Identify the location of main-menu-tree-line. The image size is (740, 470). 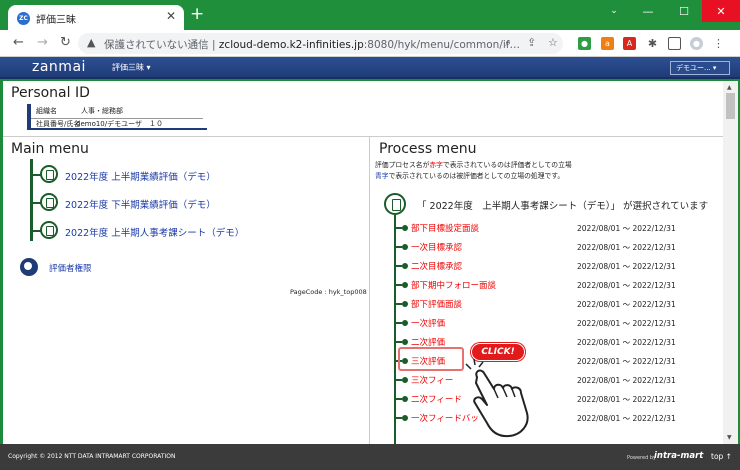
(31, 200).